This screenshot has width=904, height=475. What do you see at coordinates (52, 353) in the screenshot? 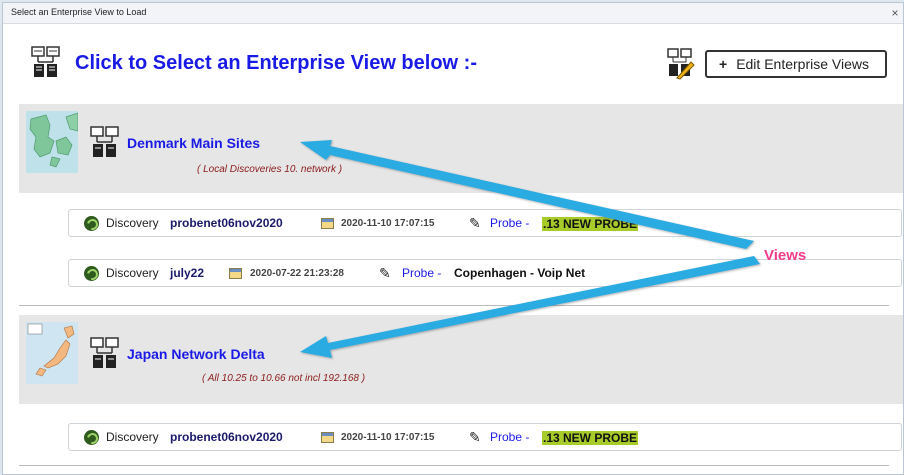
I see `japan-map-thumbnail` at bounding box center [52, 353].